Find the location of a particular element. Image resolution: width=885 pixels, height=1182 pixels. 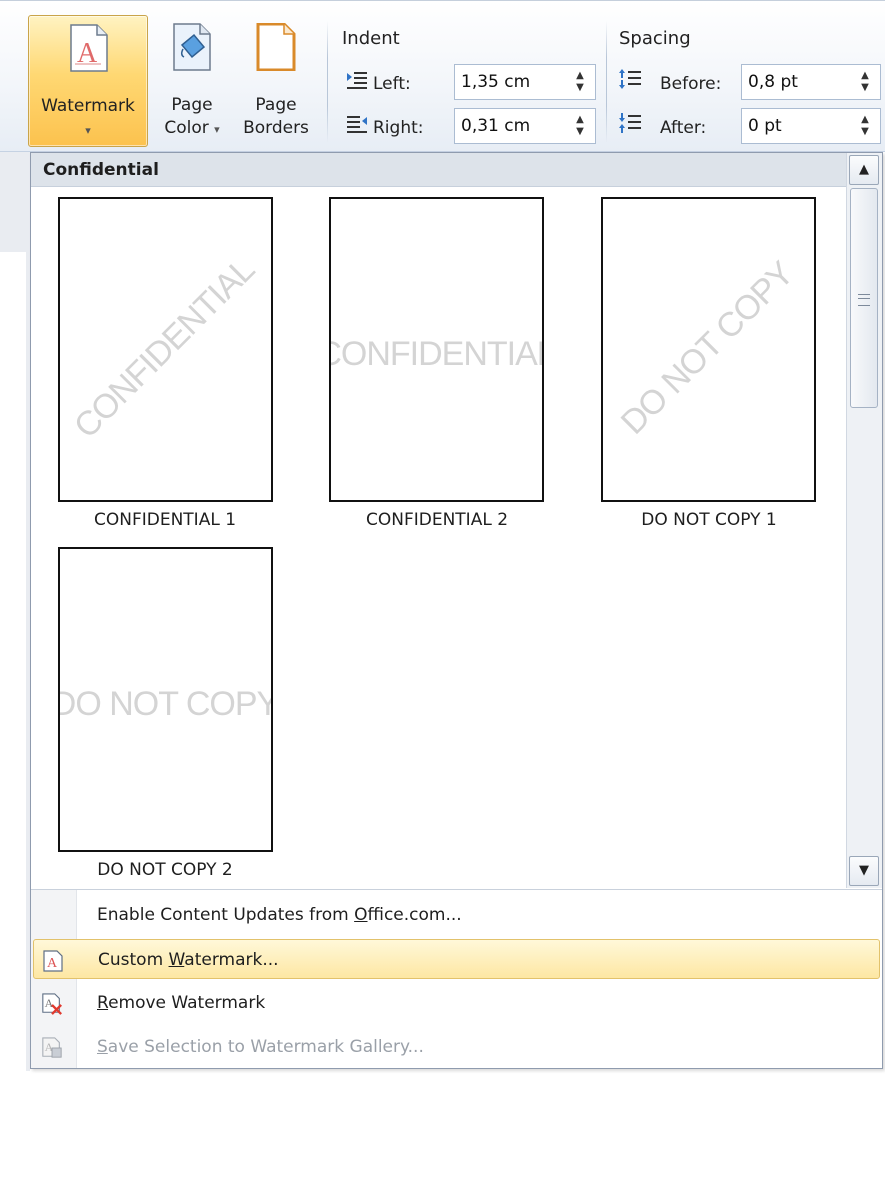

spacing-after-label: After: is located at coordinates (683, 128).